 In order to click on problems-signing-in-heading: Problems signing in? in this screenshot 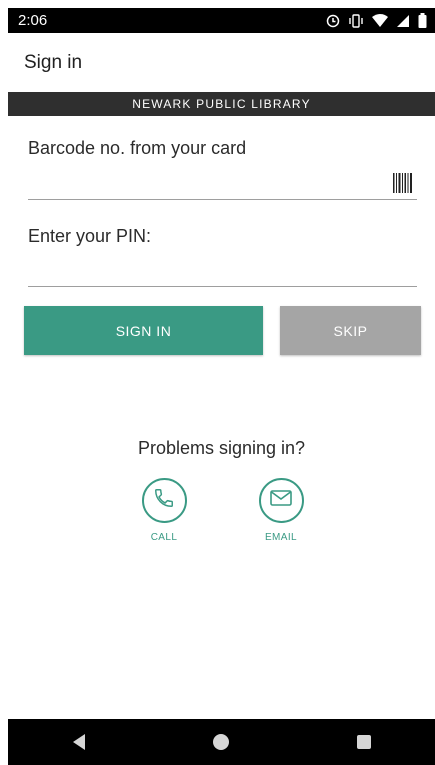, I will do `click(221, 448)`.